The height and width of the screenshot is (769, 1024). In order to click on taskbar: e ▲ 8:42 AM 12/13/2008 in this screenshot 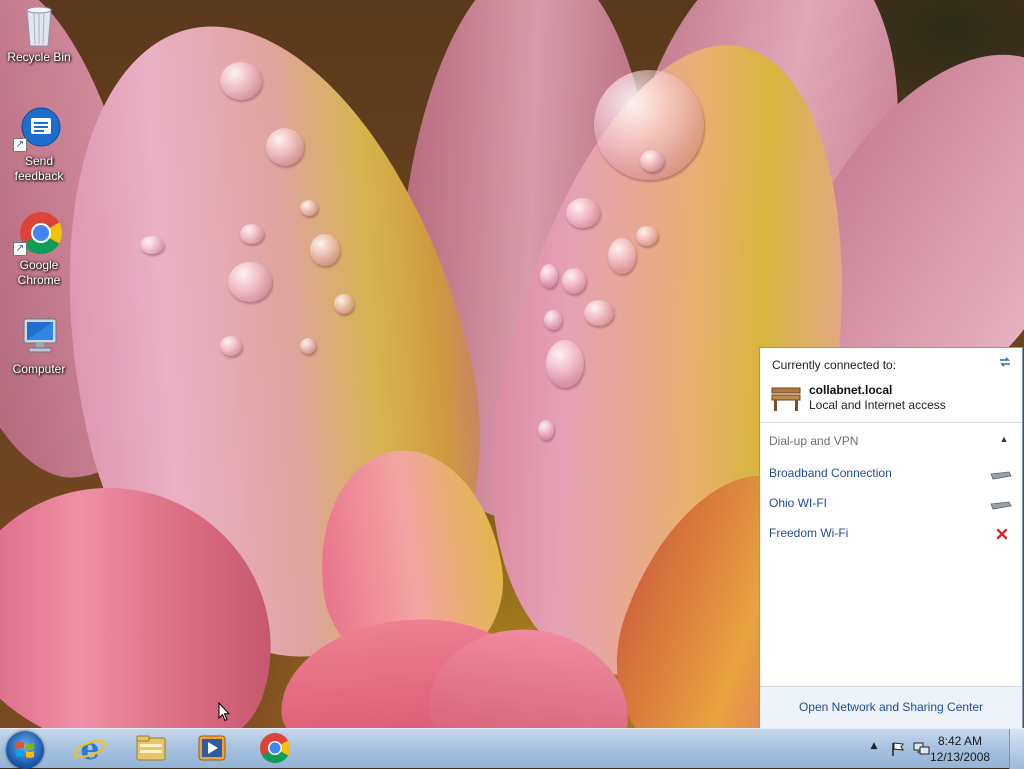, I will do `click(512, 748)`.